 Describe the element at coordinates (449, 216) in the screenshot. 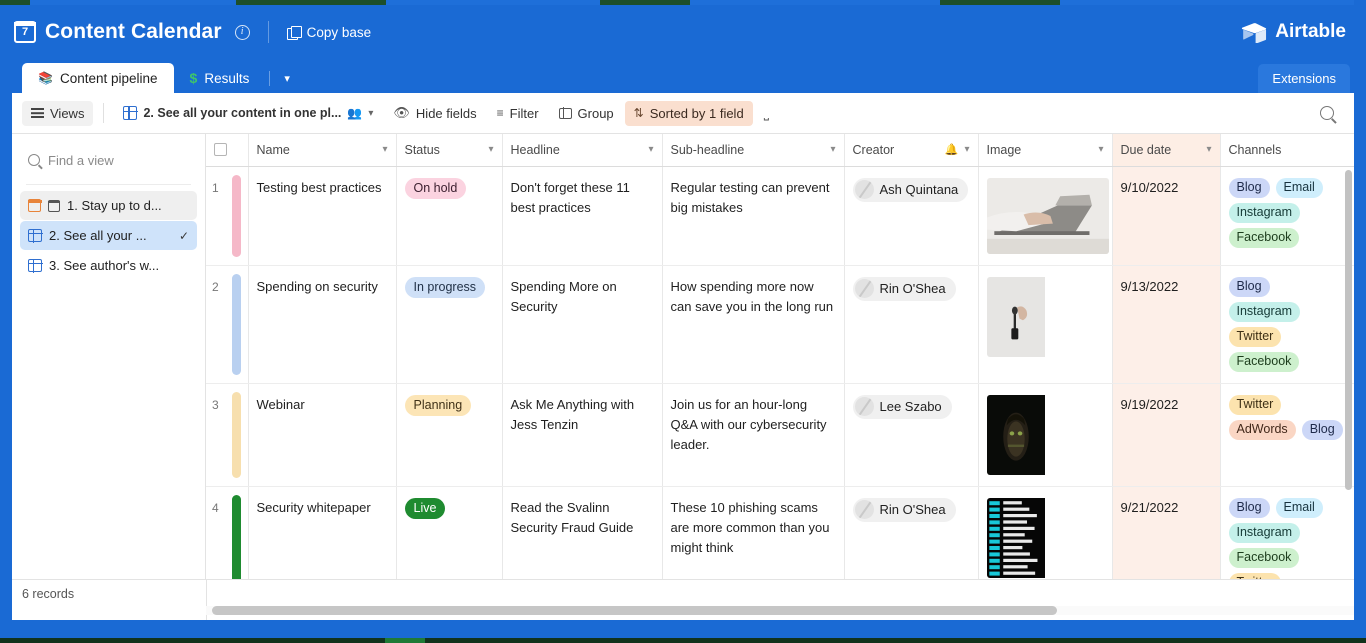

I see `cell-status: On hold` at that location.